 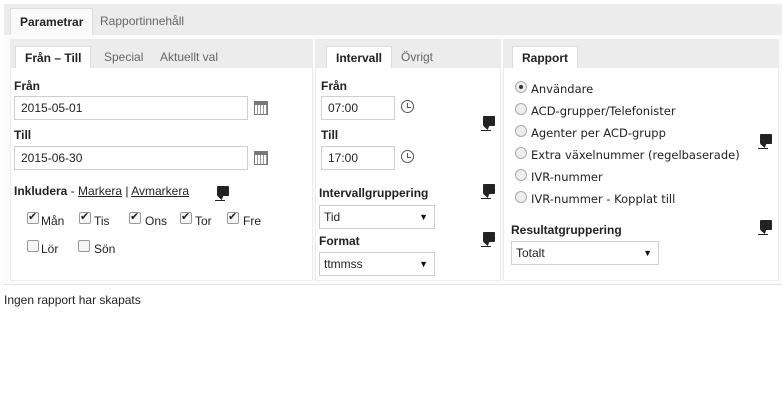 What do you see at coordinates (142, 21) in the screenshot?
I see `tab-rapportinnehall: Rapportinnehåll` at bounding box center [142, 21].